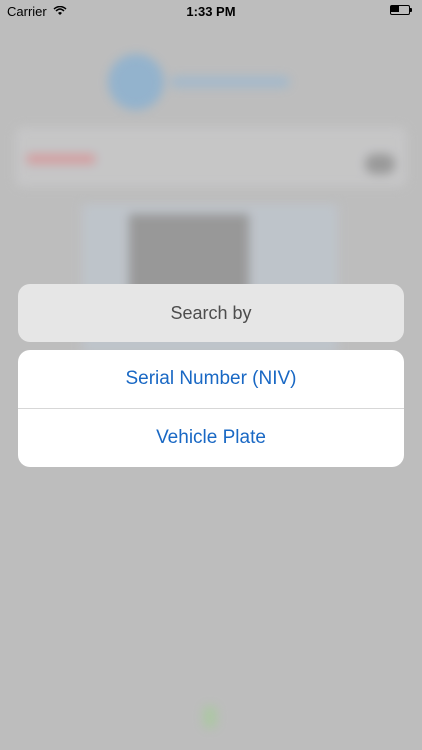 Image resolution: width=422 pixels, height=750 pixels. I want to click on option-vehicle-plate-button: Vehicle Plate, so click(211, 438).